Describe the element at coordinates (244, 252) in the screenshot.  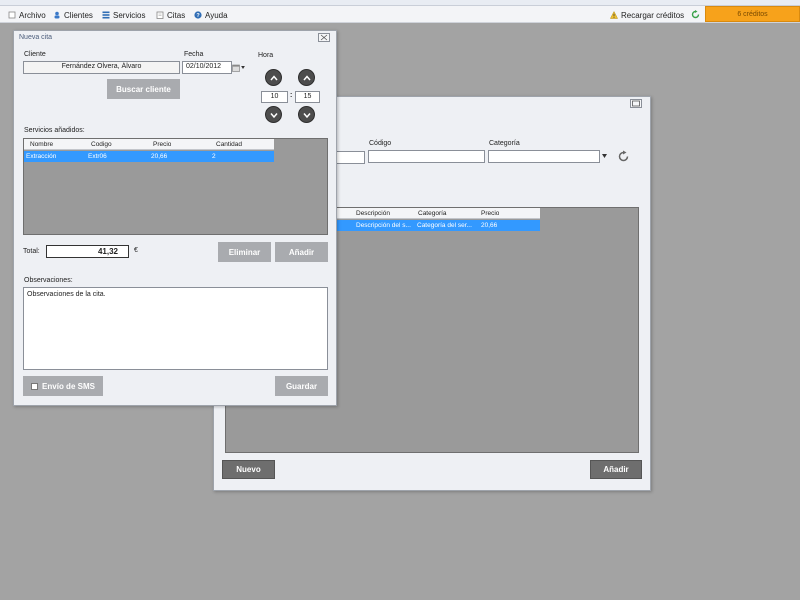
I see `remove-service-button: Eliminar` at that location.